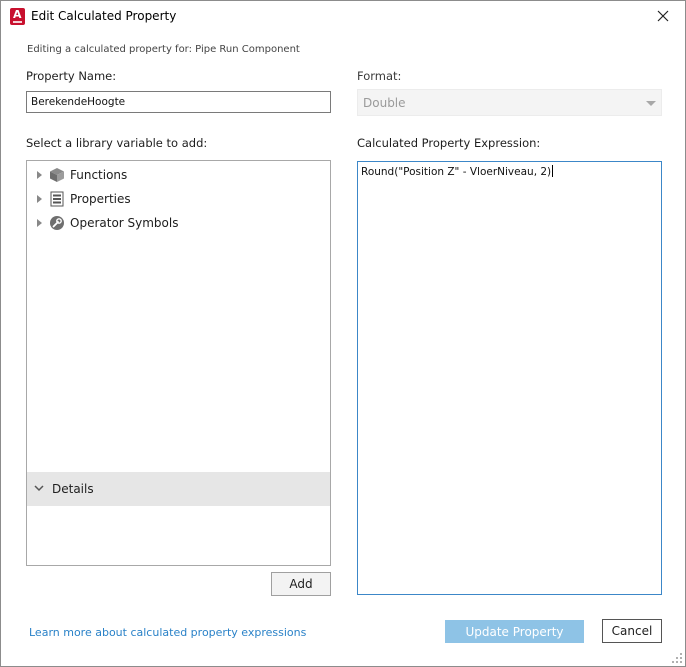  Describe the element at coordinates (632, 631) in the screenshot. I see `cancel-button: Cancel` at that location.